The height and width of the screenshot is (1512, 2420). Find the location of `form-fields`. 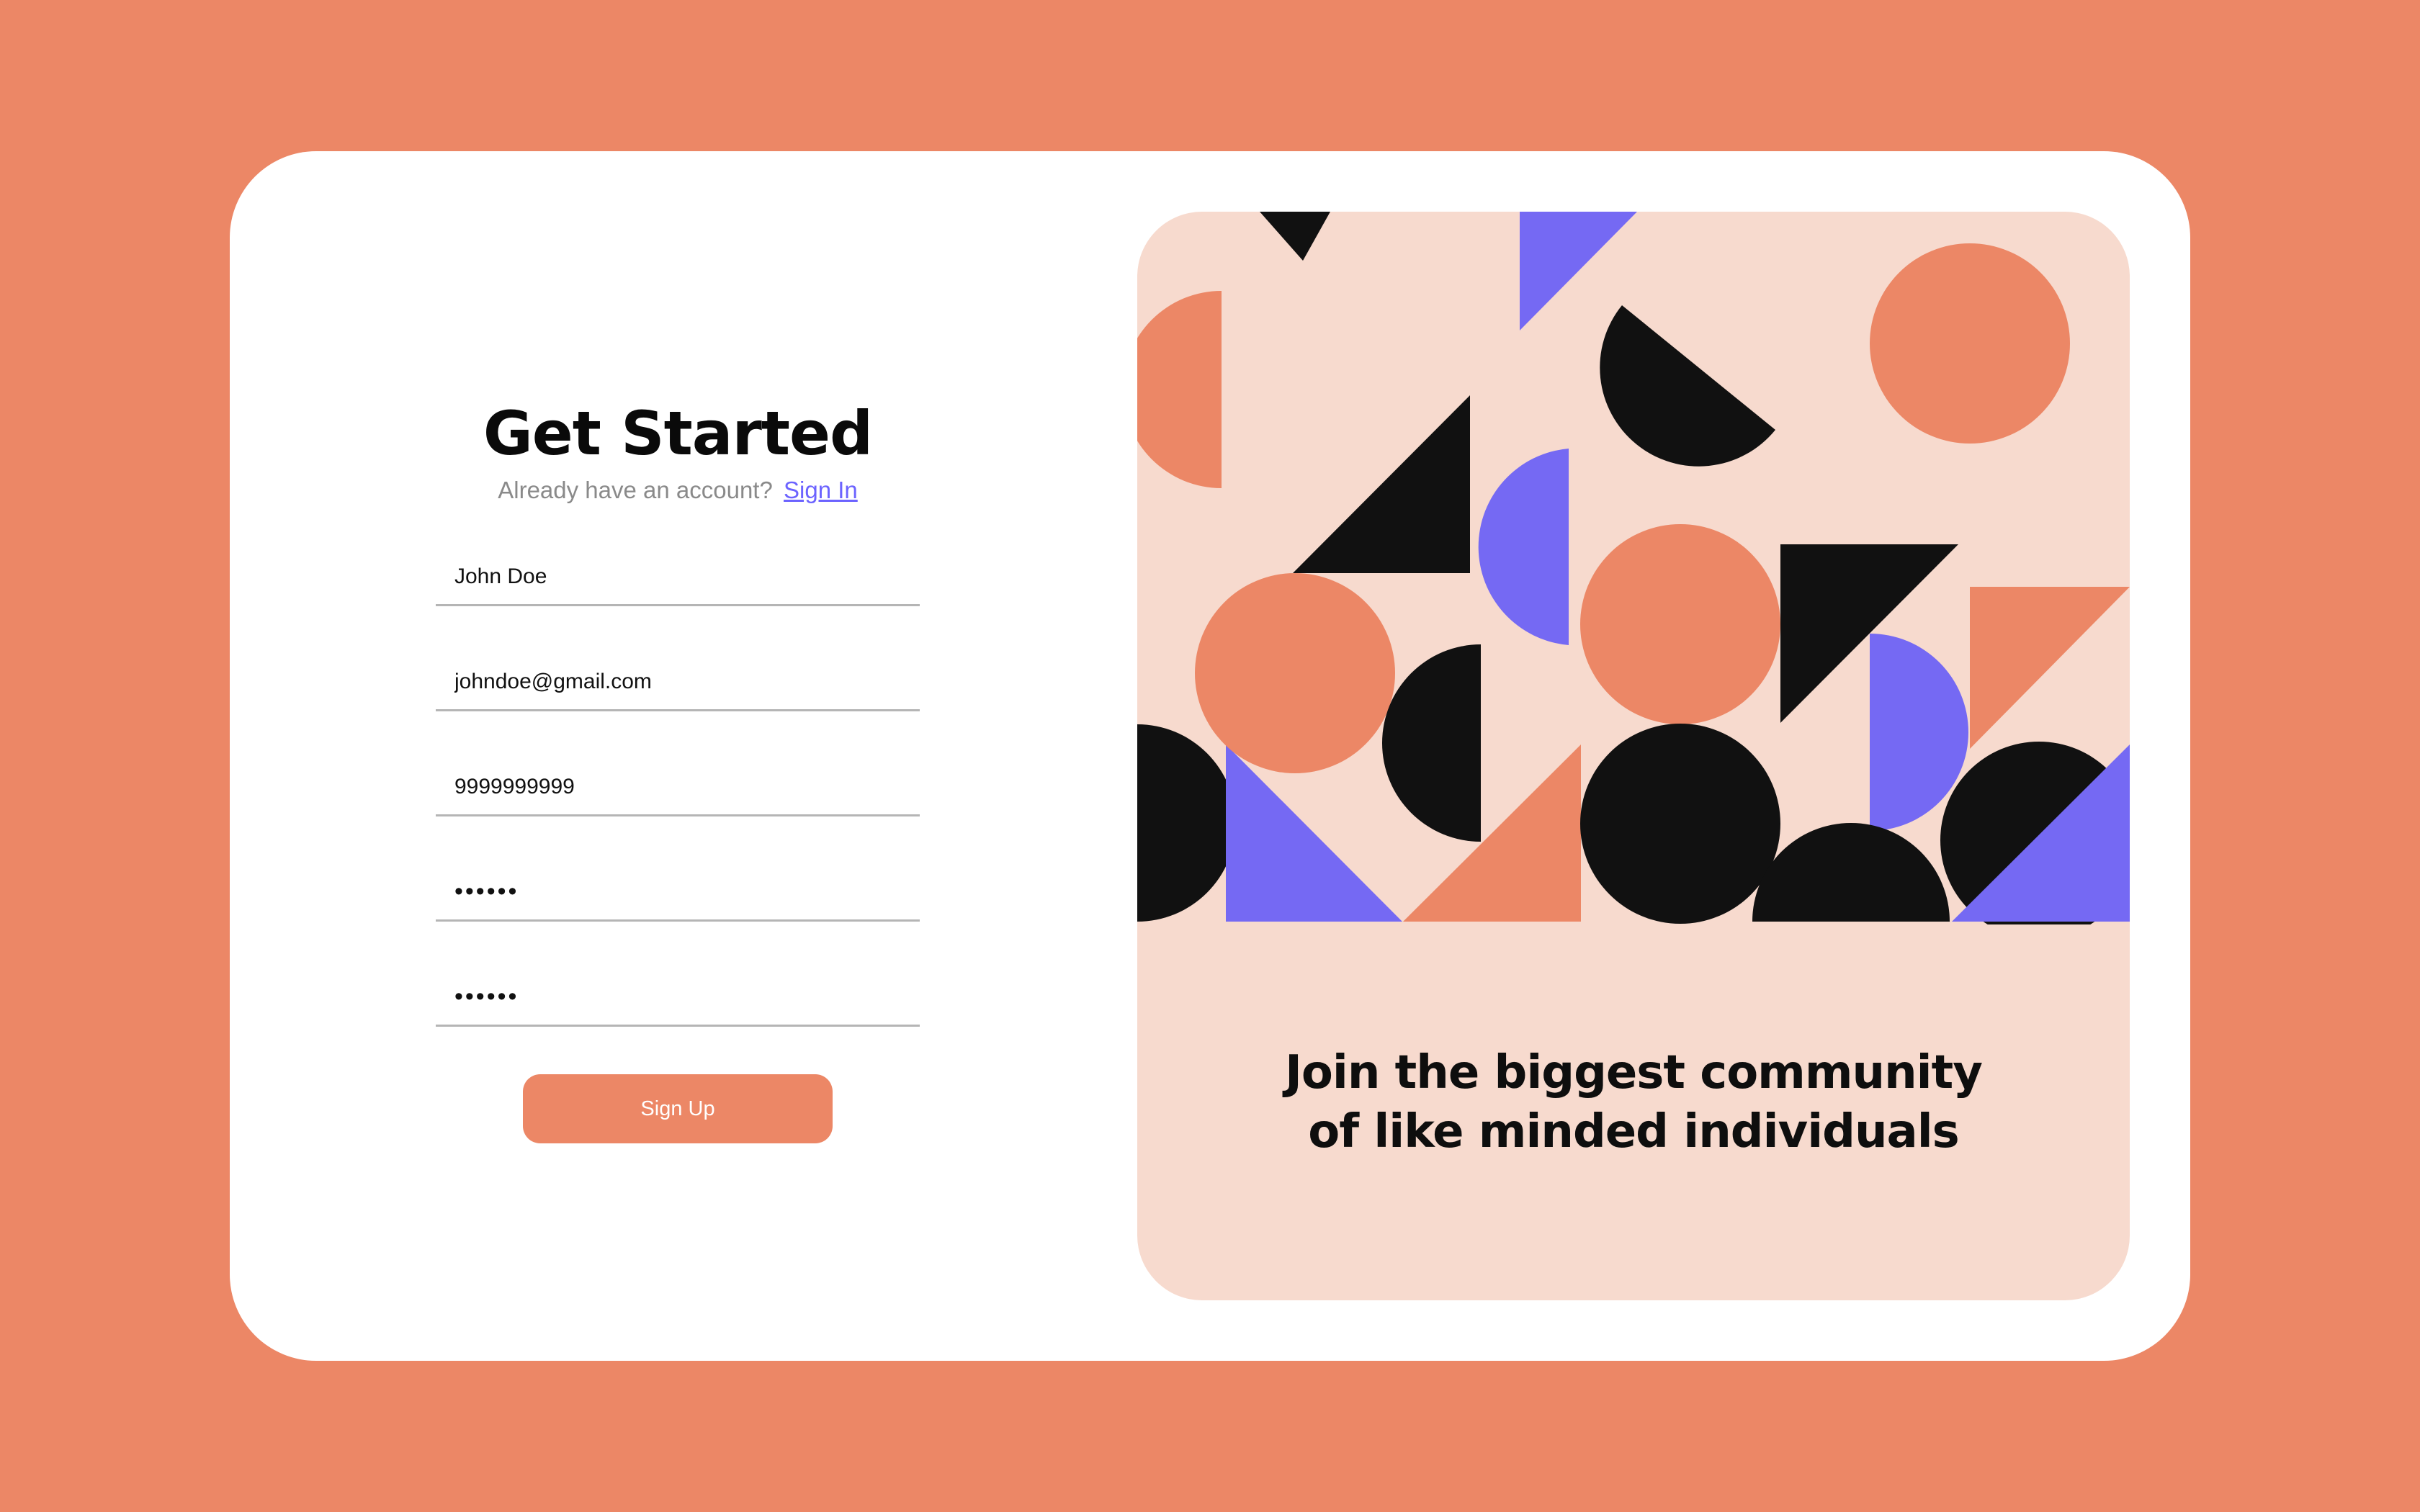

form-fields is located at coordinates (678, 788).